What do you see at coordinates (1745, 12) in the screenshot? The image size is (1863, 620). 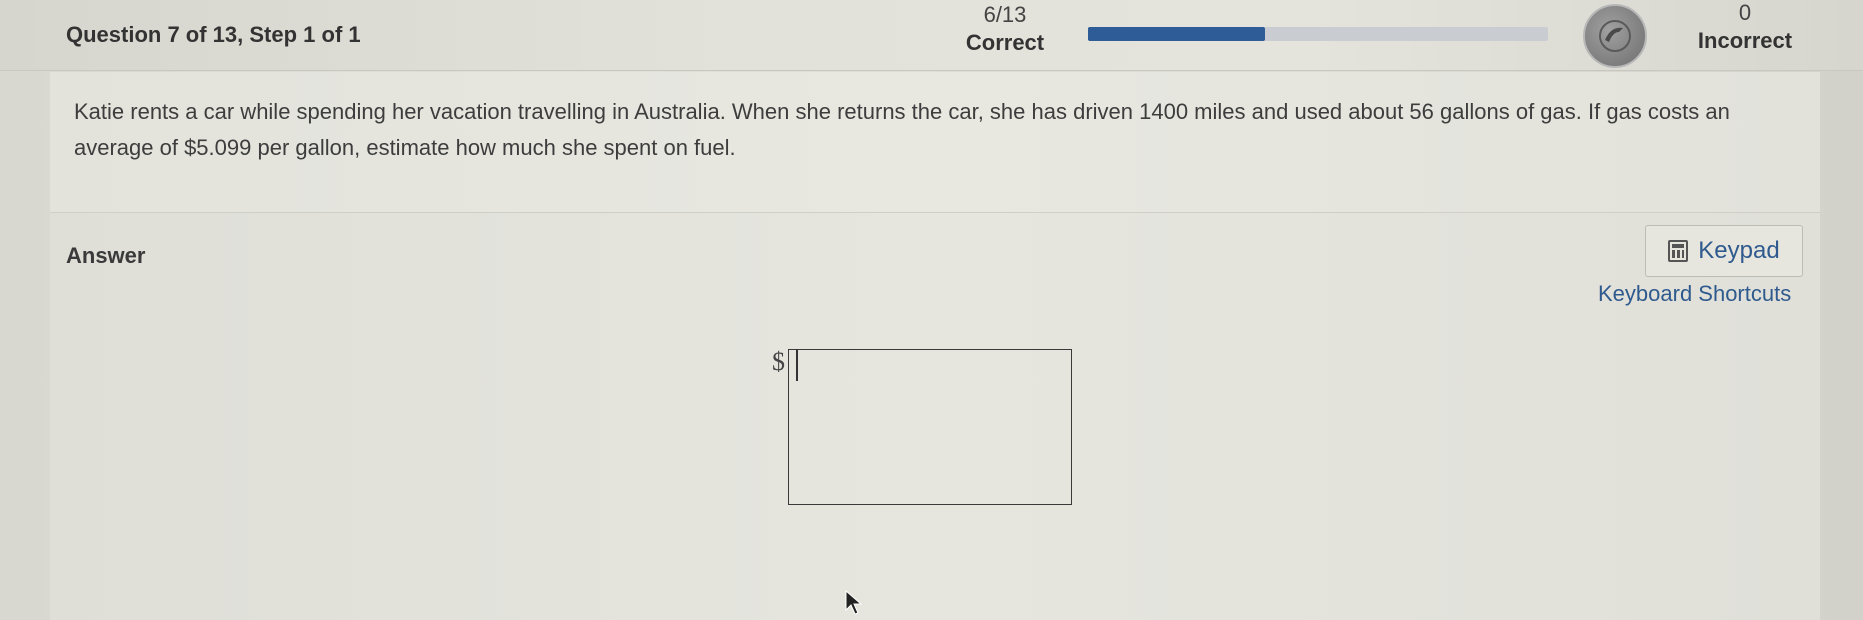 I see `incorrect-count: 0` at bounding box center [1745, 12].